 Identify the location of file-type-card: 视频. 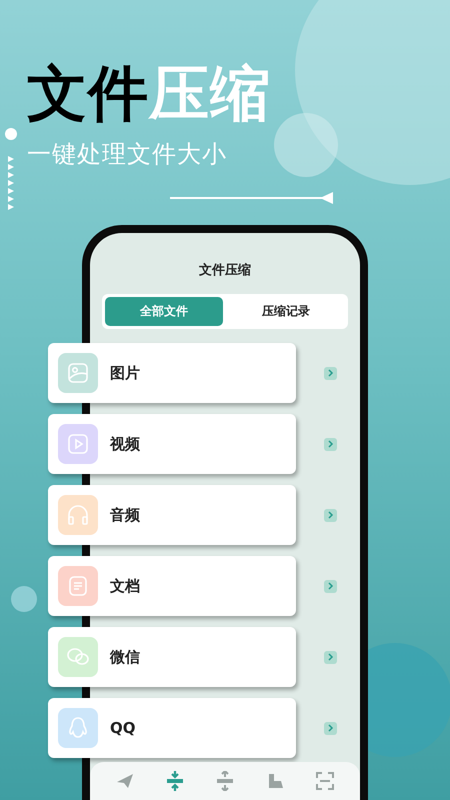
(172, 444).